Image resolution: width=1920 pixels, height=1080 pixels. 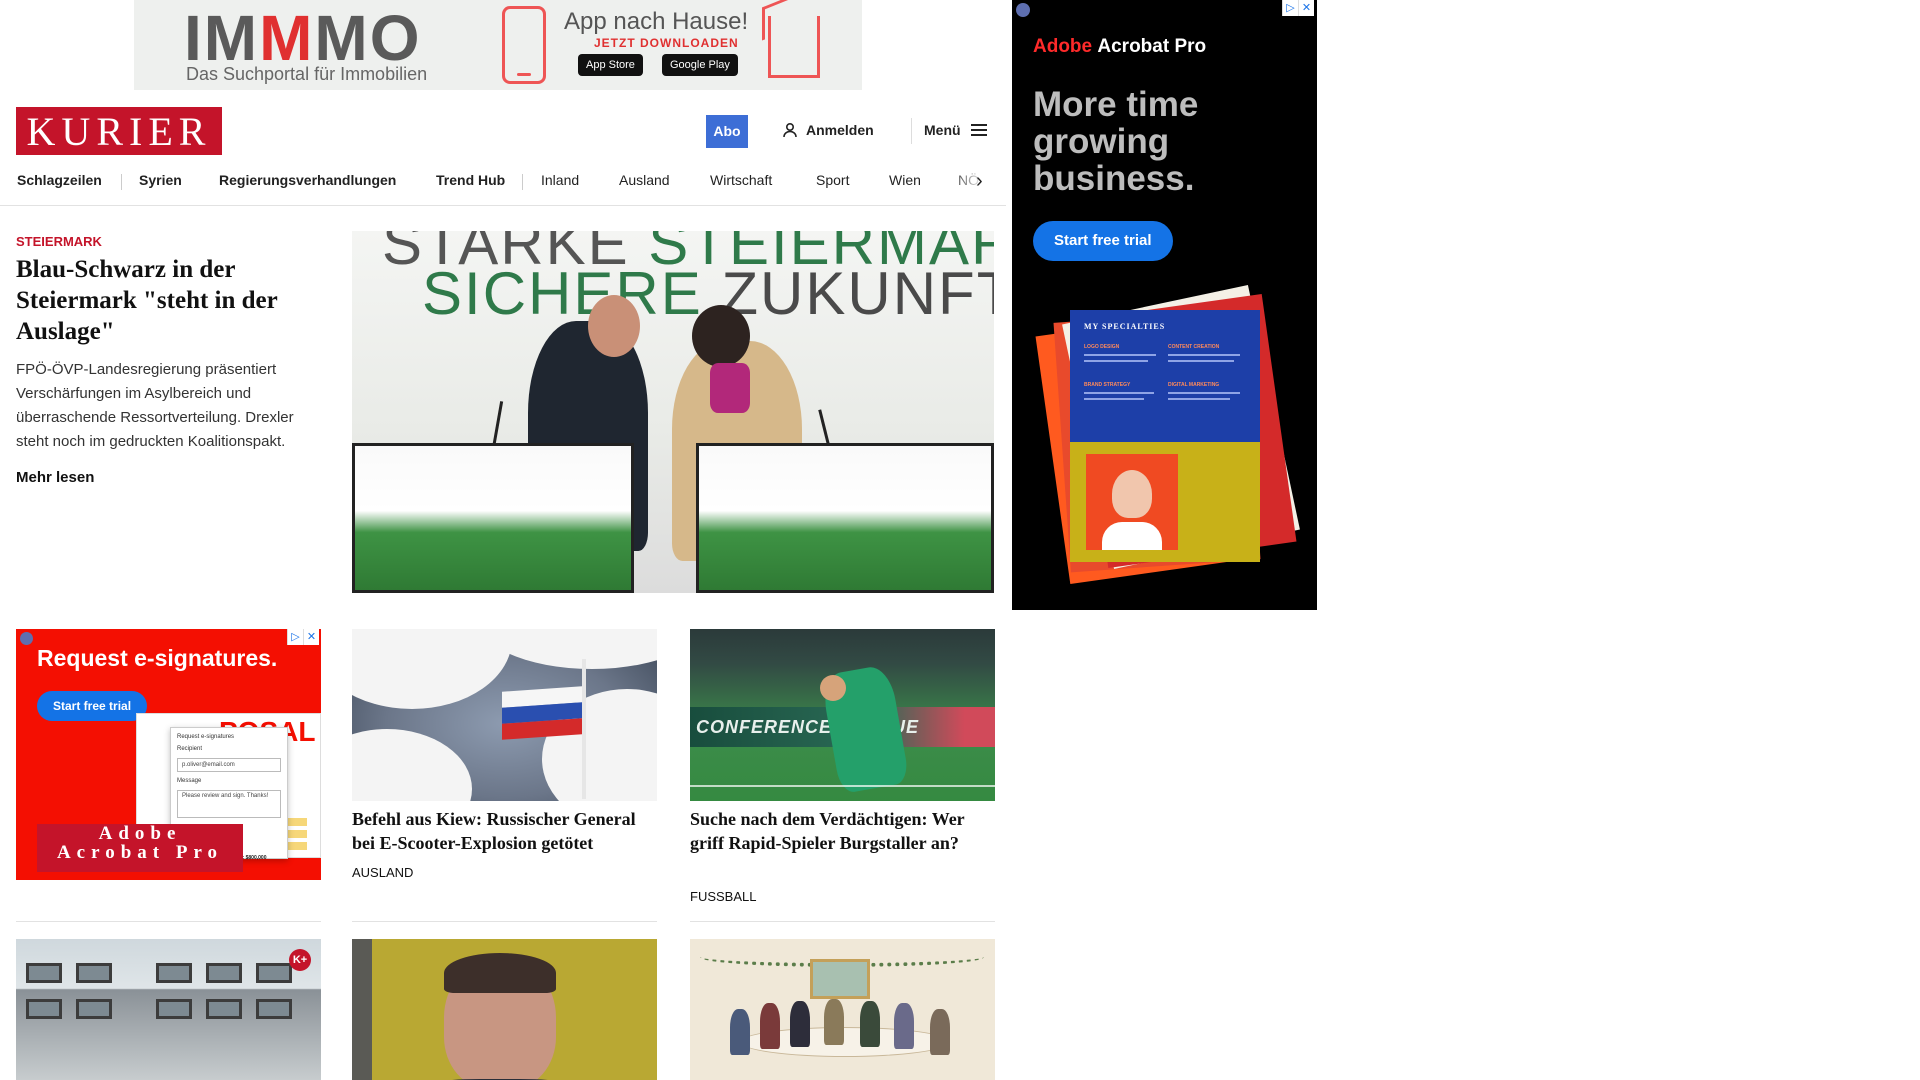 What do you see at coordinates (794, 47) in the screenshot?
I see `house-icon` at bounding box center [794, 47].